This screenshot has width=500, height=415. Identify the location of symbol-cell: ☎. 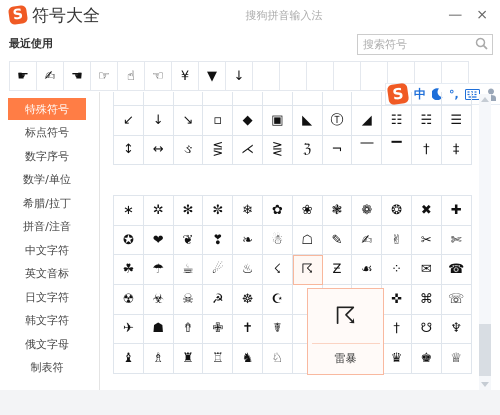
(457, 270).